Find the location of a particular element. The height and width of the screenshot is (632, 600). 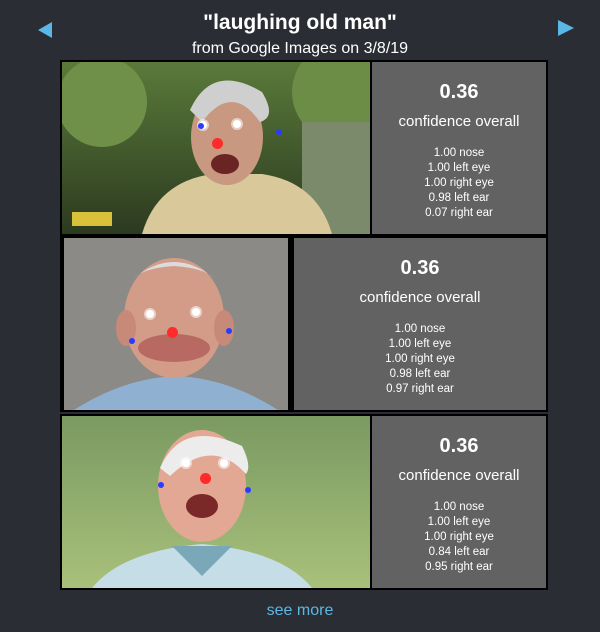

query-subtitle: from Google Images on 3/8/19 is located at coordinates (300, 48).